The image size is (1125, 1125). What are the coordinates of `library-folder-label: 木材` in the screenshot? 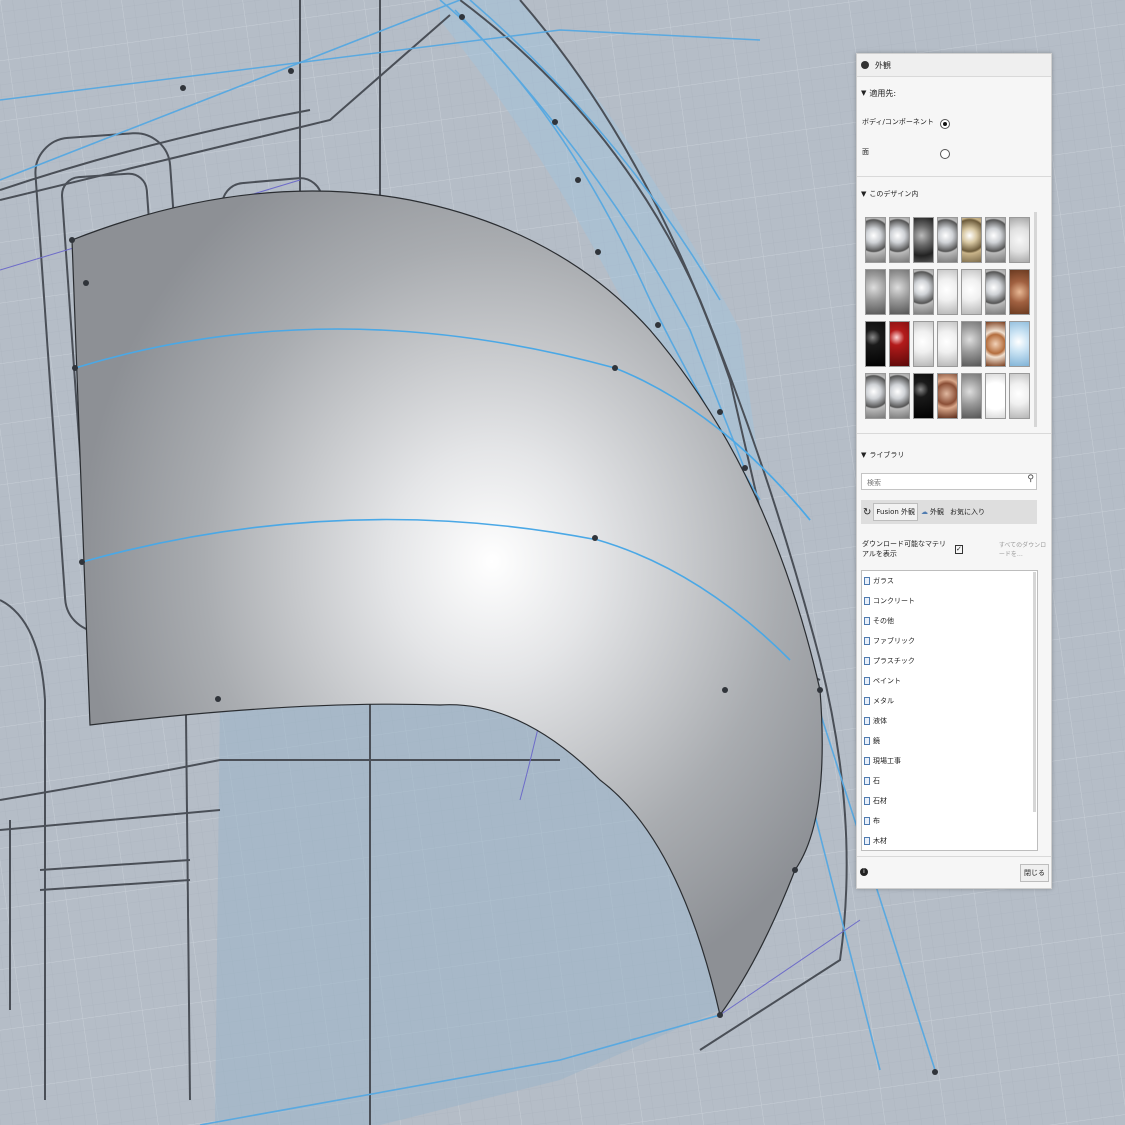 It's located at (880, 841).